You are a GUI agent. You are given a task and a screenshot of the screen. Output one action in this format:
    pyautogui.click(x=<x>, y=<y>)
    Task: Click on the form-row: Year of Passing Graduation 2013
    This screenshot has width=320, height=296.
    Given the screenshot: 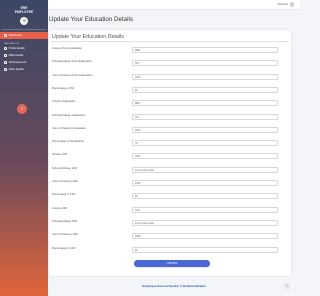 What is the action you would take?
    pyautogui.click(x=170, y=130)
    